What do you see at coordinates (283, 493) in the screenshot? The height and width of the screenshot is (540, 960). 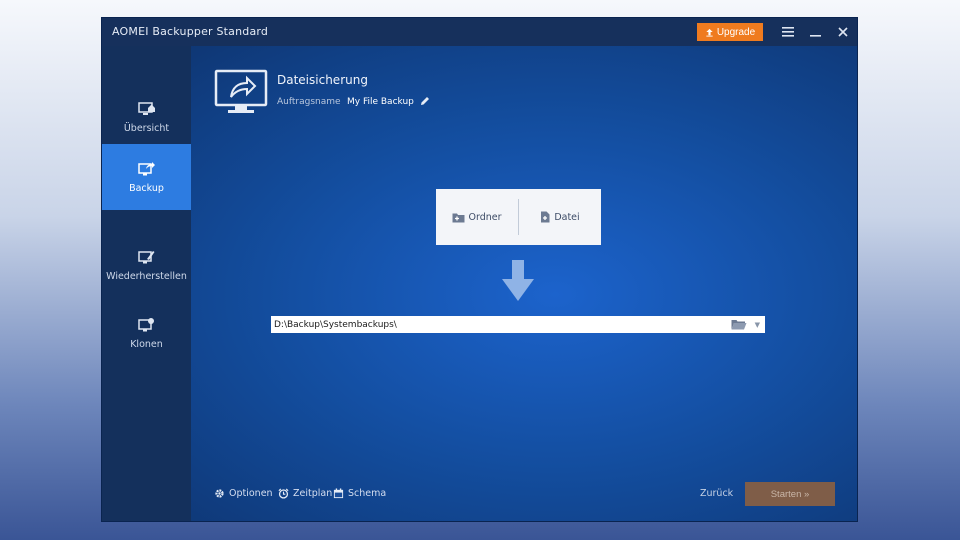 I see `alarm-clock-icon` at bounding box center [283, 493].